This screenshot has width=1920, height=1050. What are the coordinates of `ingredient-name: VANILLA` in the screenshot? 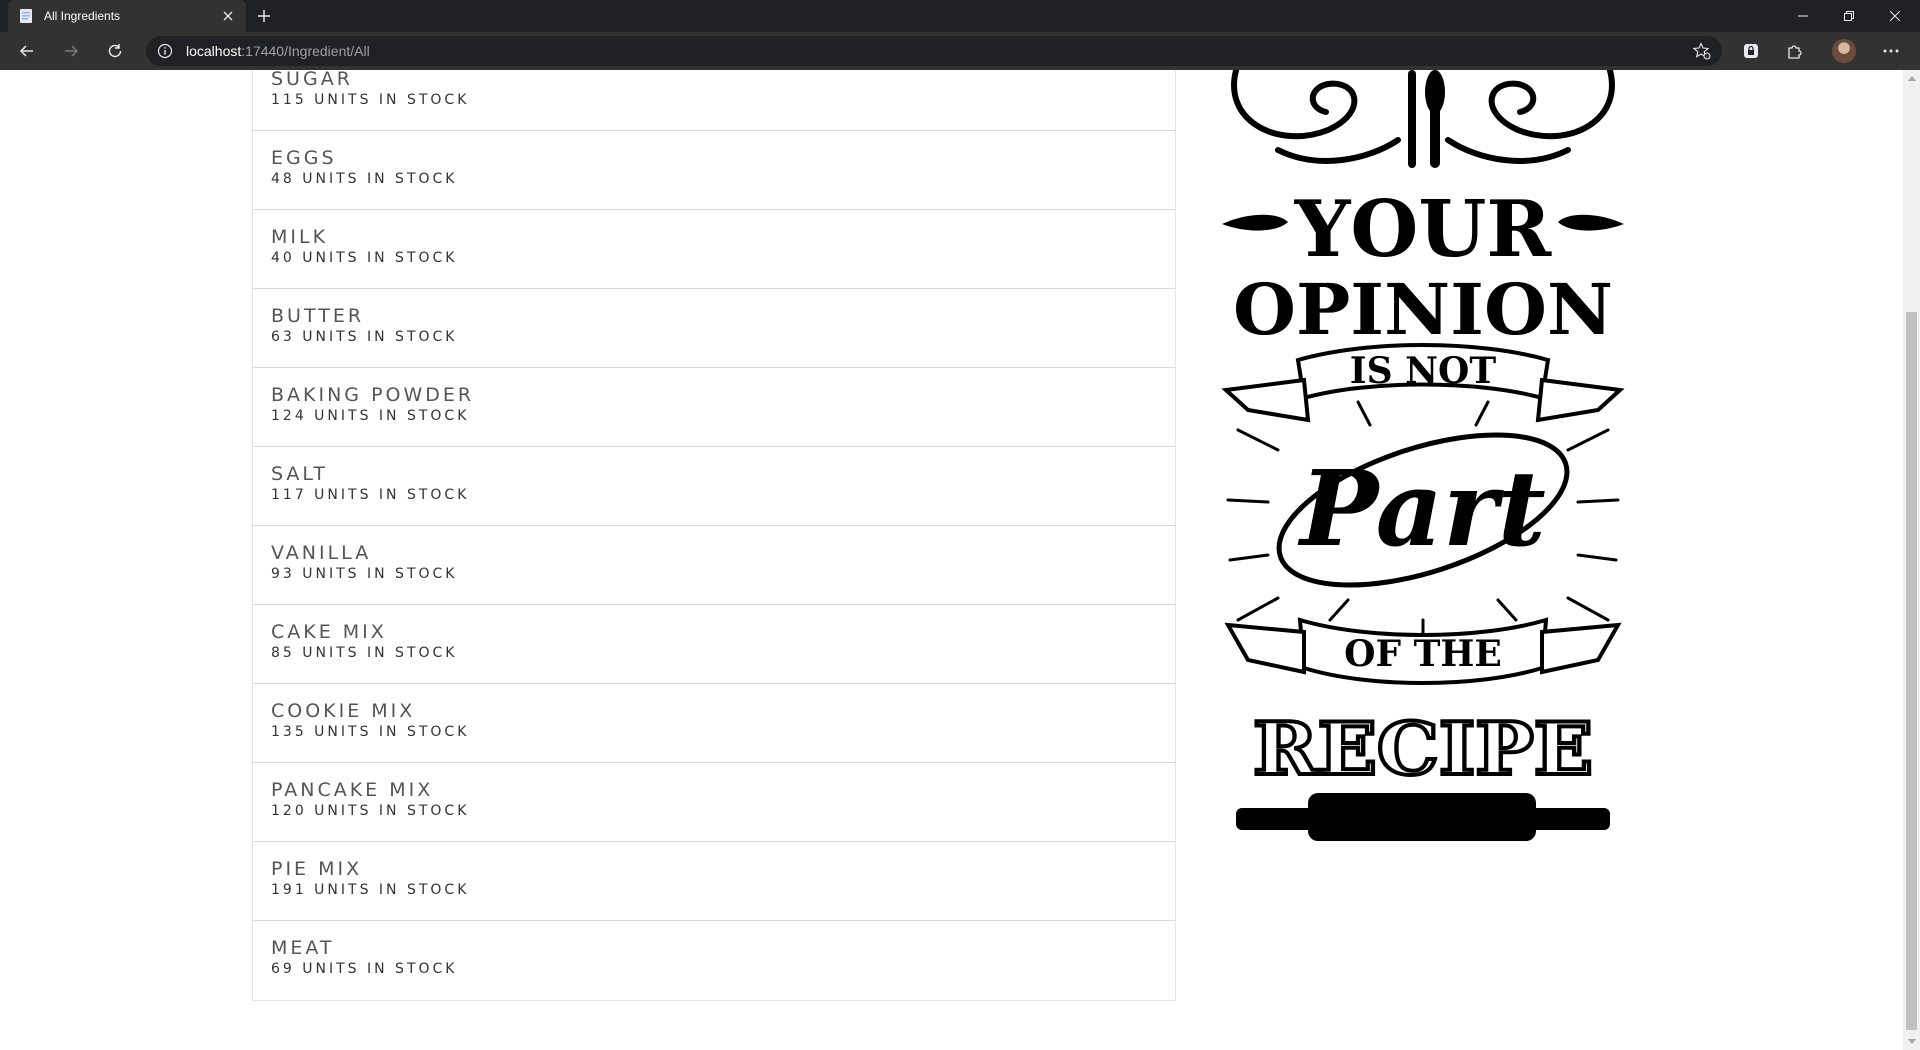 It's located at (321, 553).